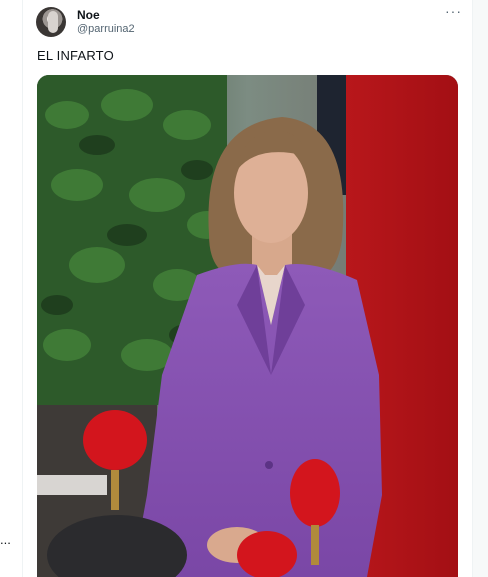  What do you see at coordinates (453, 11) in the screenshot?
I see `more-options-icon: ···` at bounding box center [453, 11].